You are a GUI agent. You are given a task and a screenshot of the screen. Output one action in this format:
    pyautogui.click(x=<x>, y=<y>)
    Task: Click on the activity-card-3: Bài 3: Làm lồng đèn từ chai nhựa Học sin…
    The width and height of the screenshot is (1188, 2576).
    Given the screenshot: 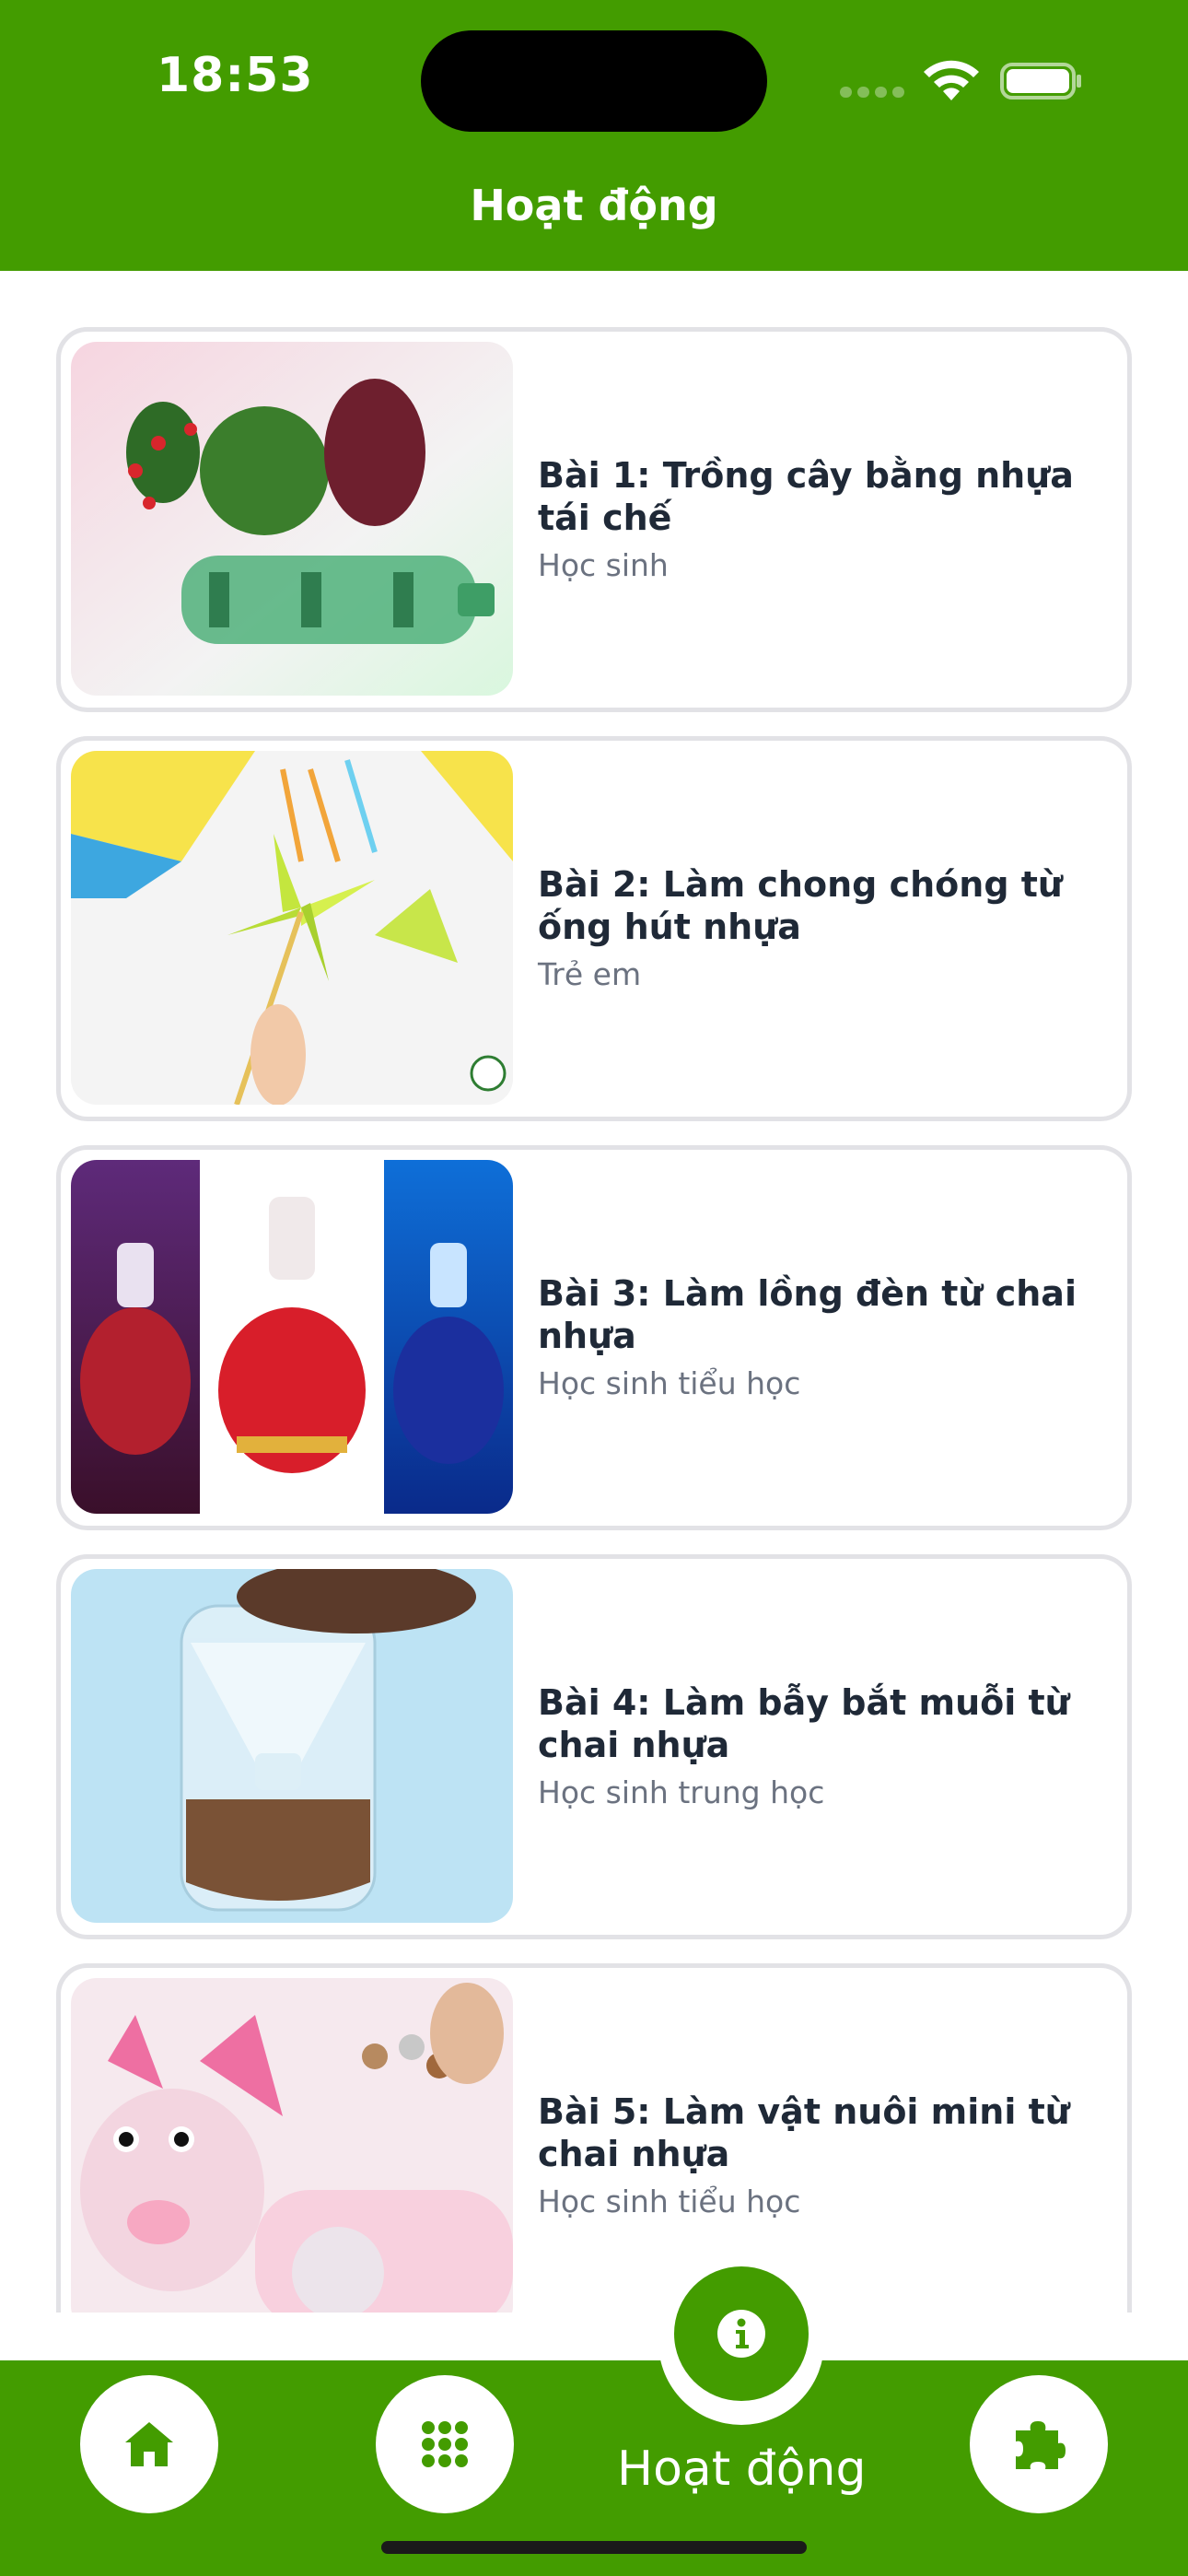 What is the action you would take?
    pyautogui.click(x=594, y=1337)
    